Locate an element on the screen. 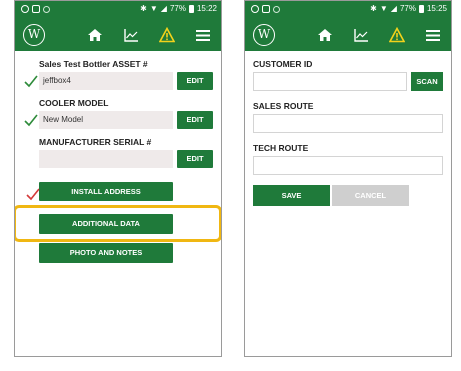  sales-route-label: SALES ROUTE is located at coordinates (283, 106).